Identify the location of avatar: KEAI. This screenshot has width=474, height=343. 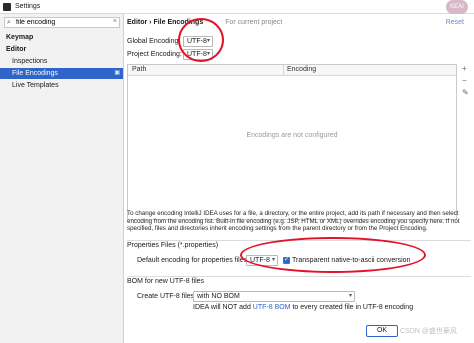
(457, 7).